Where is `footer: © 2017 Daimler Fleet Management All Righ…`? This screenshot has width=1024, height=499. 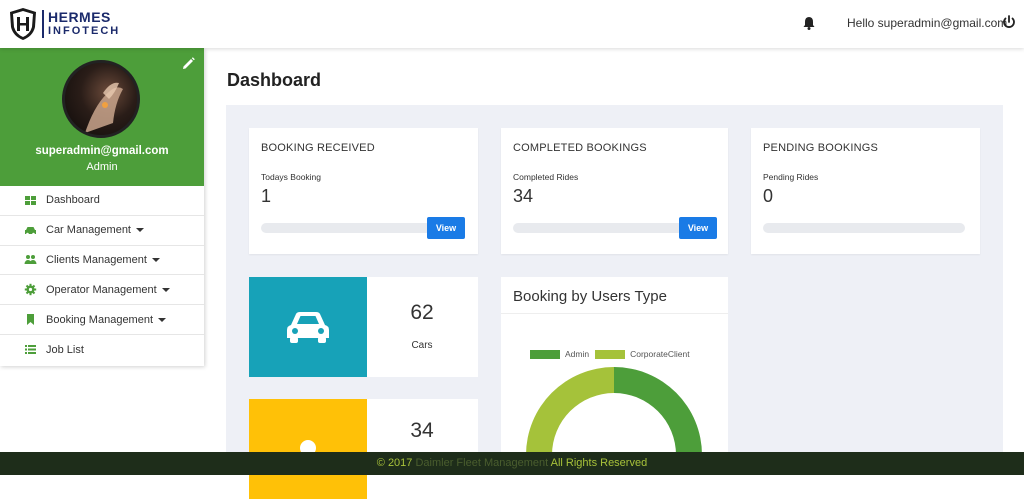
footer: © 2017 Daimler Fleet Management All Righ… is located at coordinates (512, 463).